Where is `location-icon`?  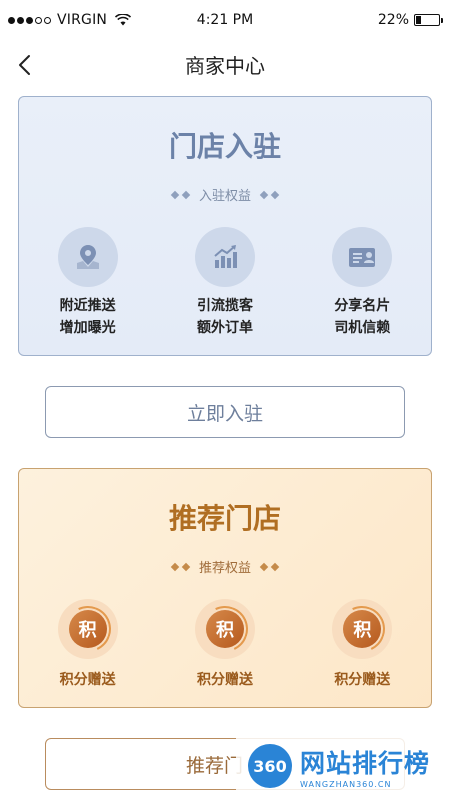 location-icon is located at coordinates (87, 257).